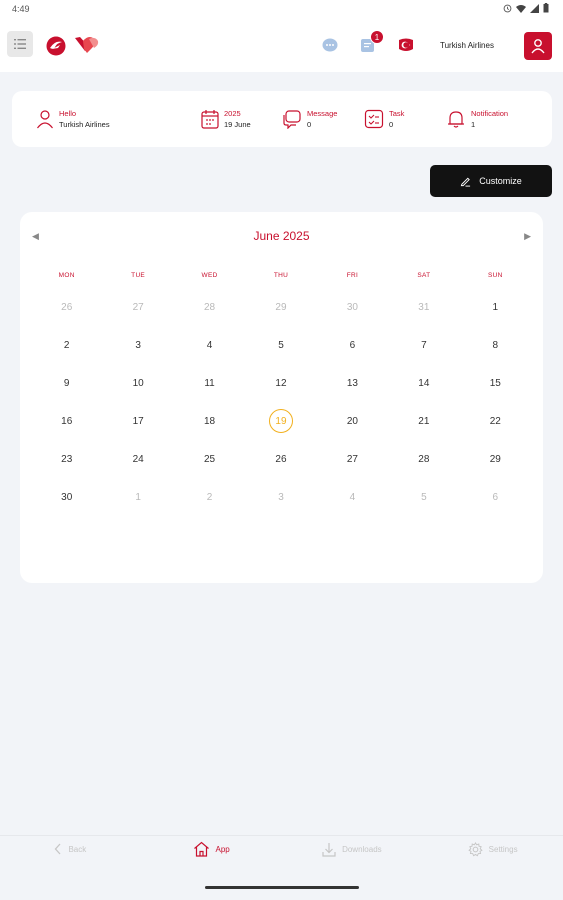  Describe the element at coordinates (309, 119) in the screenshot. I see `message-item: Message 0` at that location.